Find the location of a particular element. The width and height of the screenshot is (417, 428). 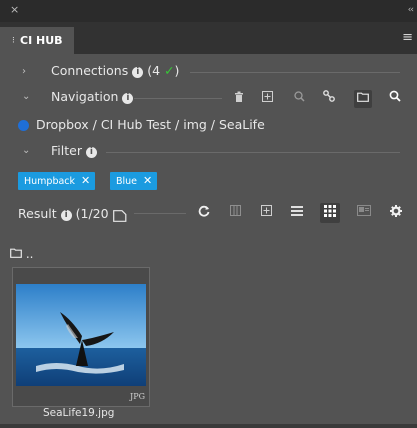

connections-section: › Connections i (4 ✓) is located at coordinates (208, 72).